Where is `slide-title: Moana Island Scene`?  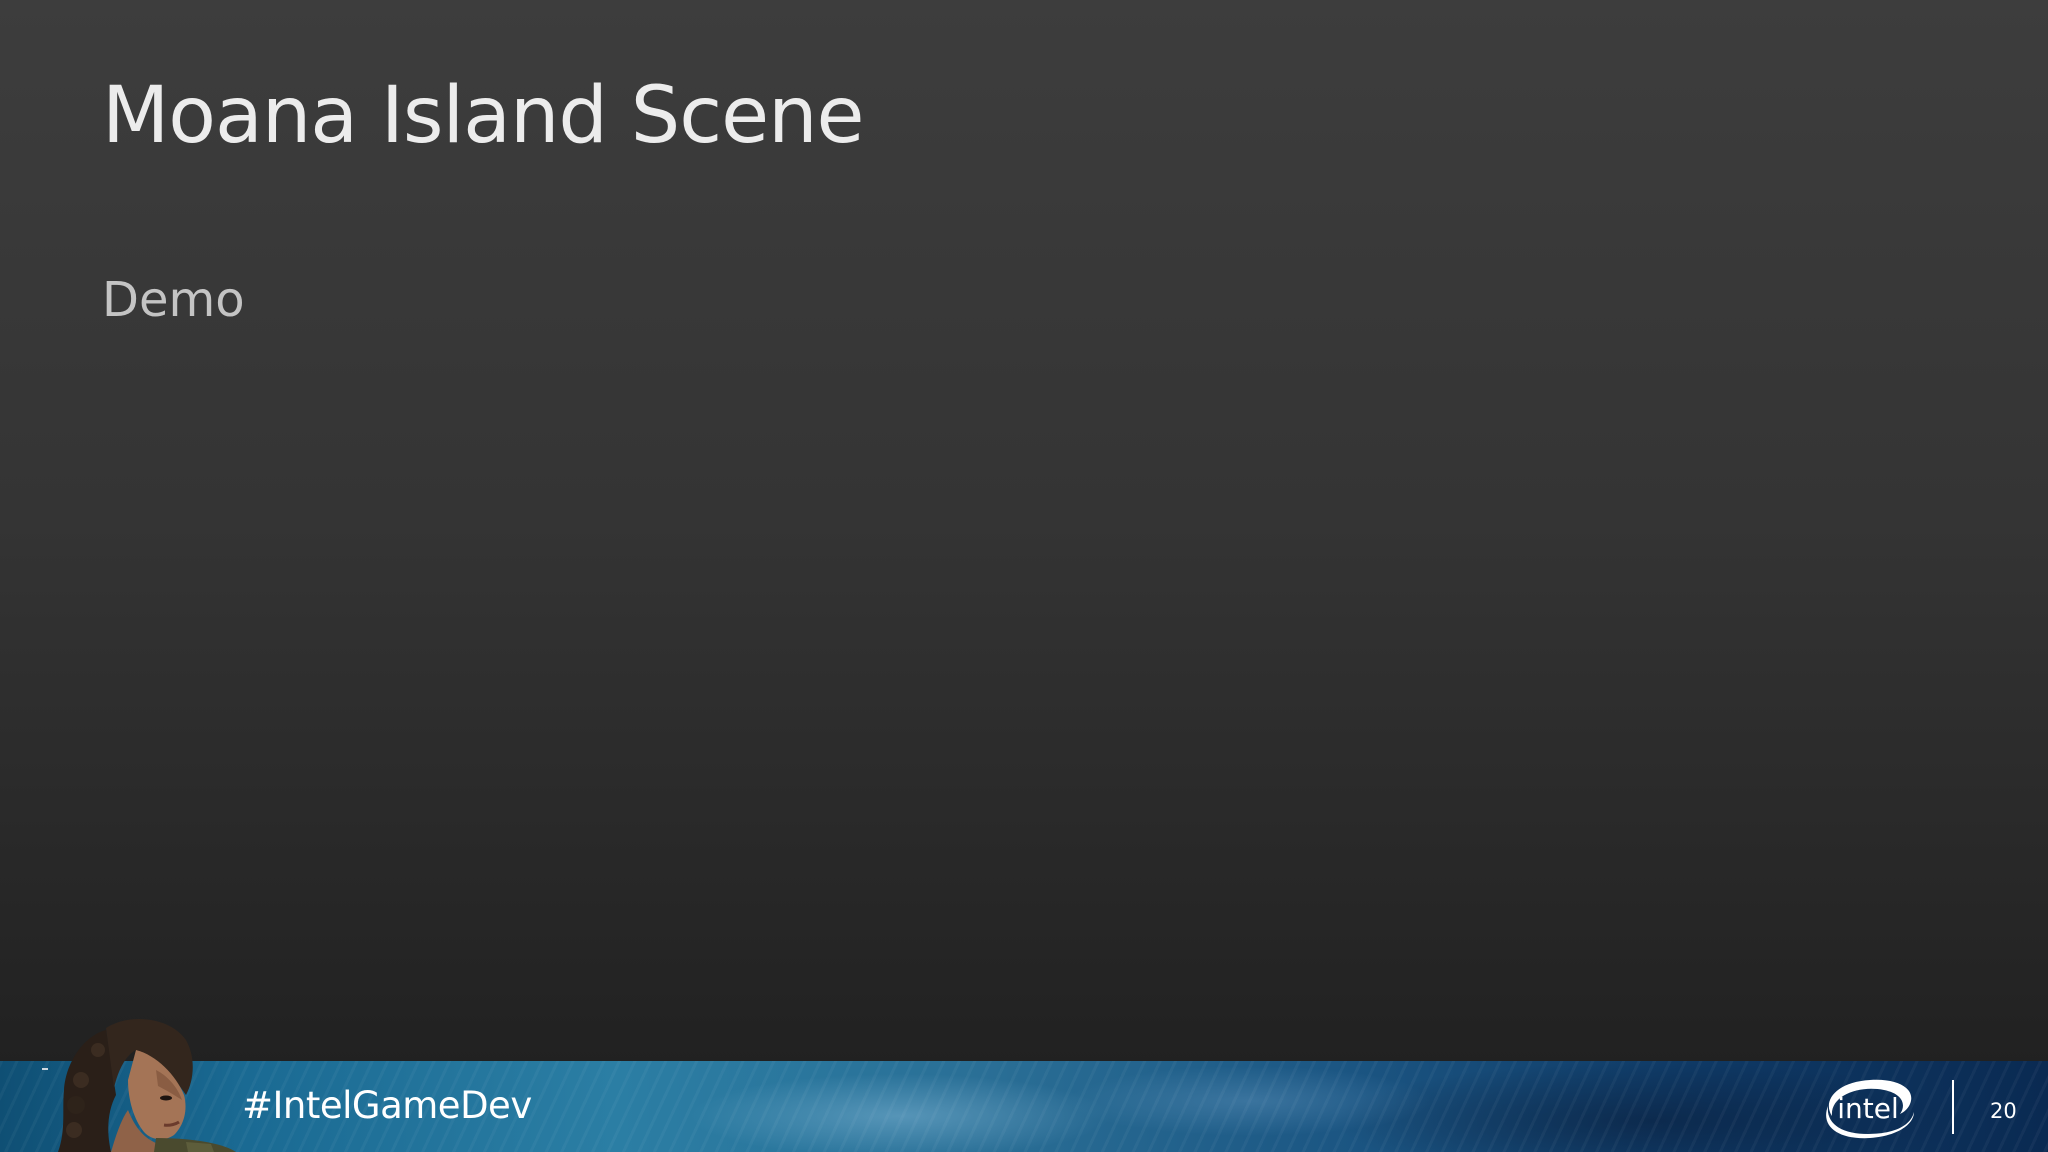
slide-title: Moana Island Scene is located at coordinates (483, 116).